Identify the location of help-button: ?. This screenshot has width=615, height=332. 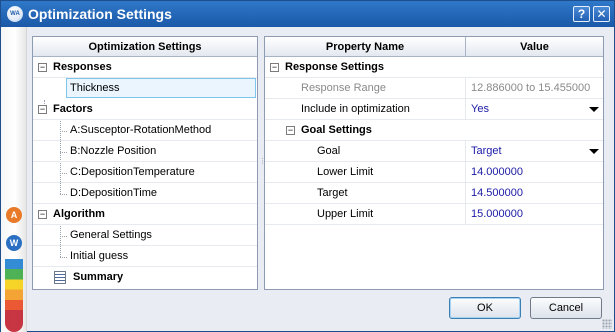
(581, 14).